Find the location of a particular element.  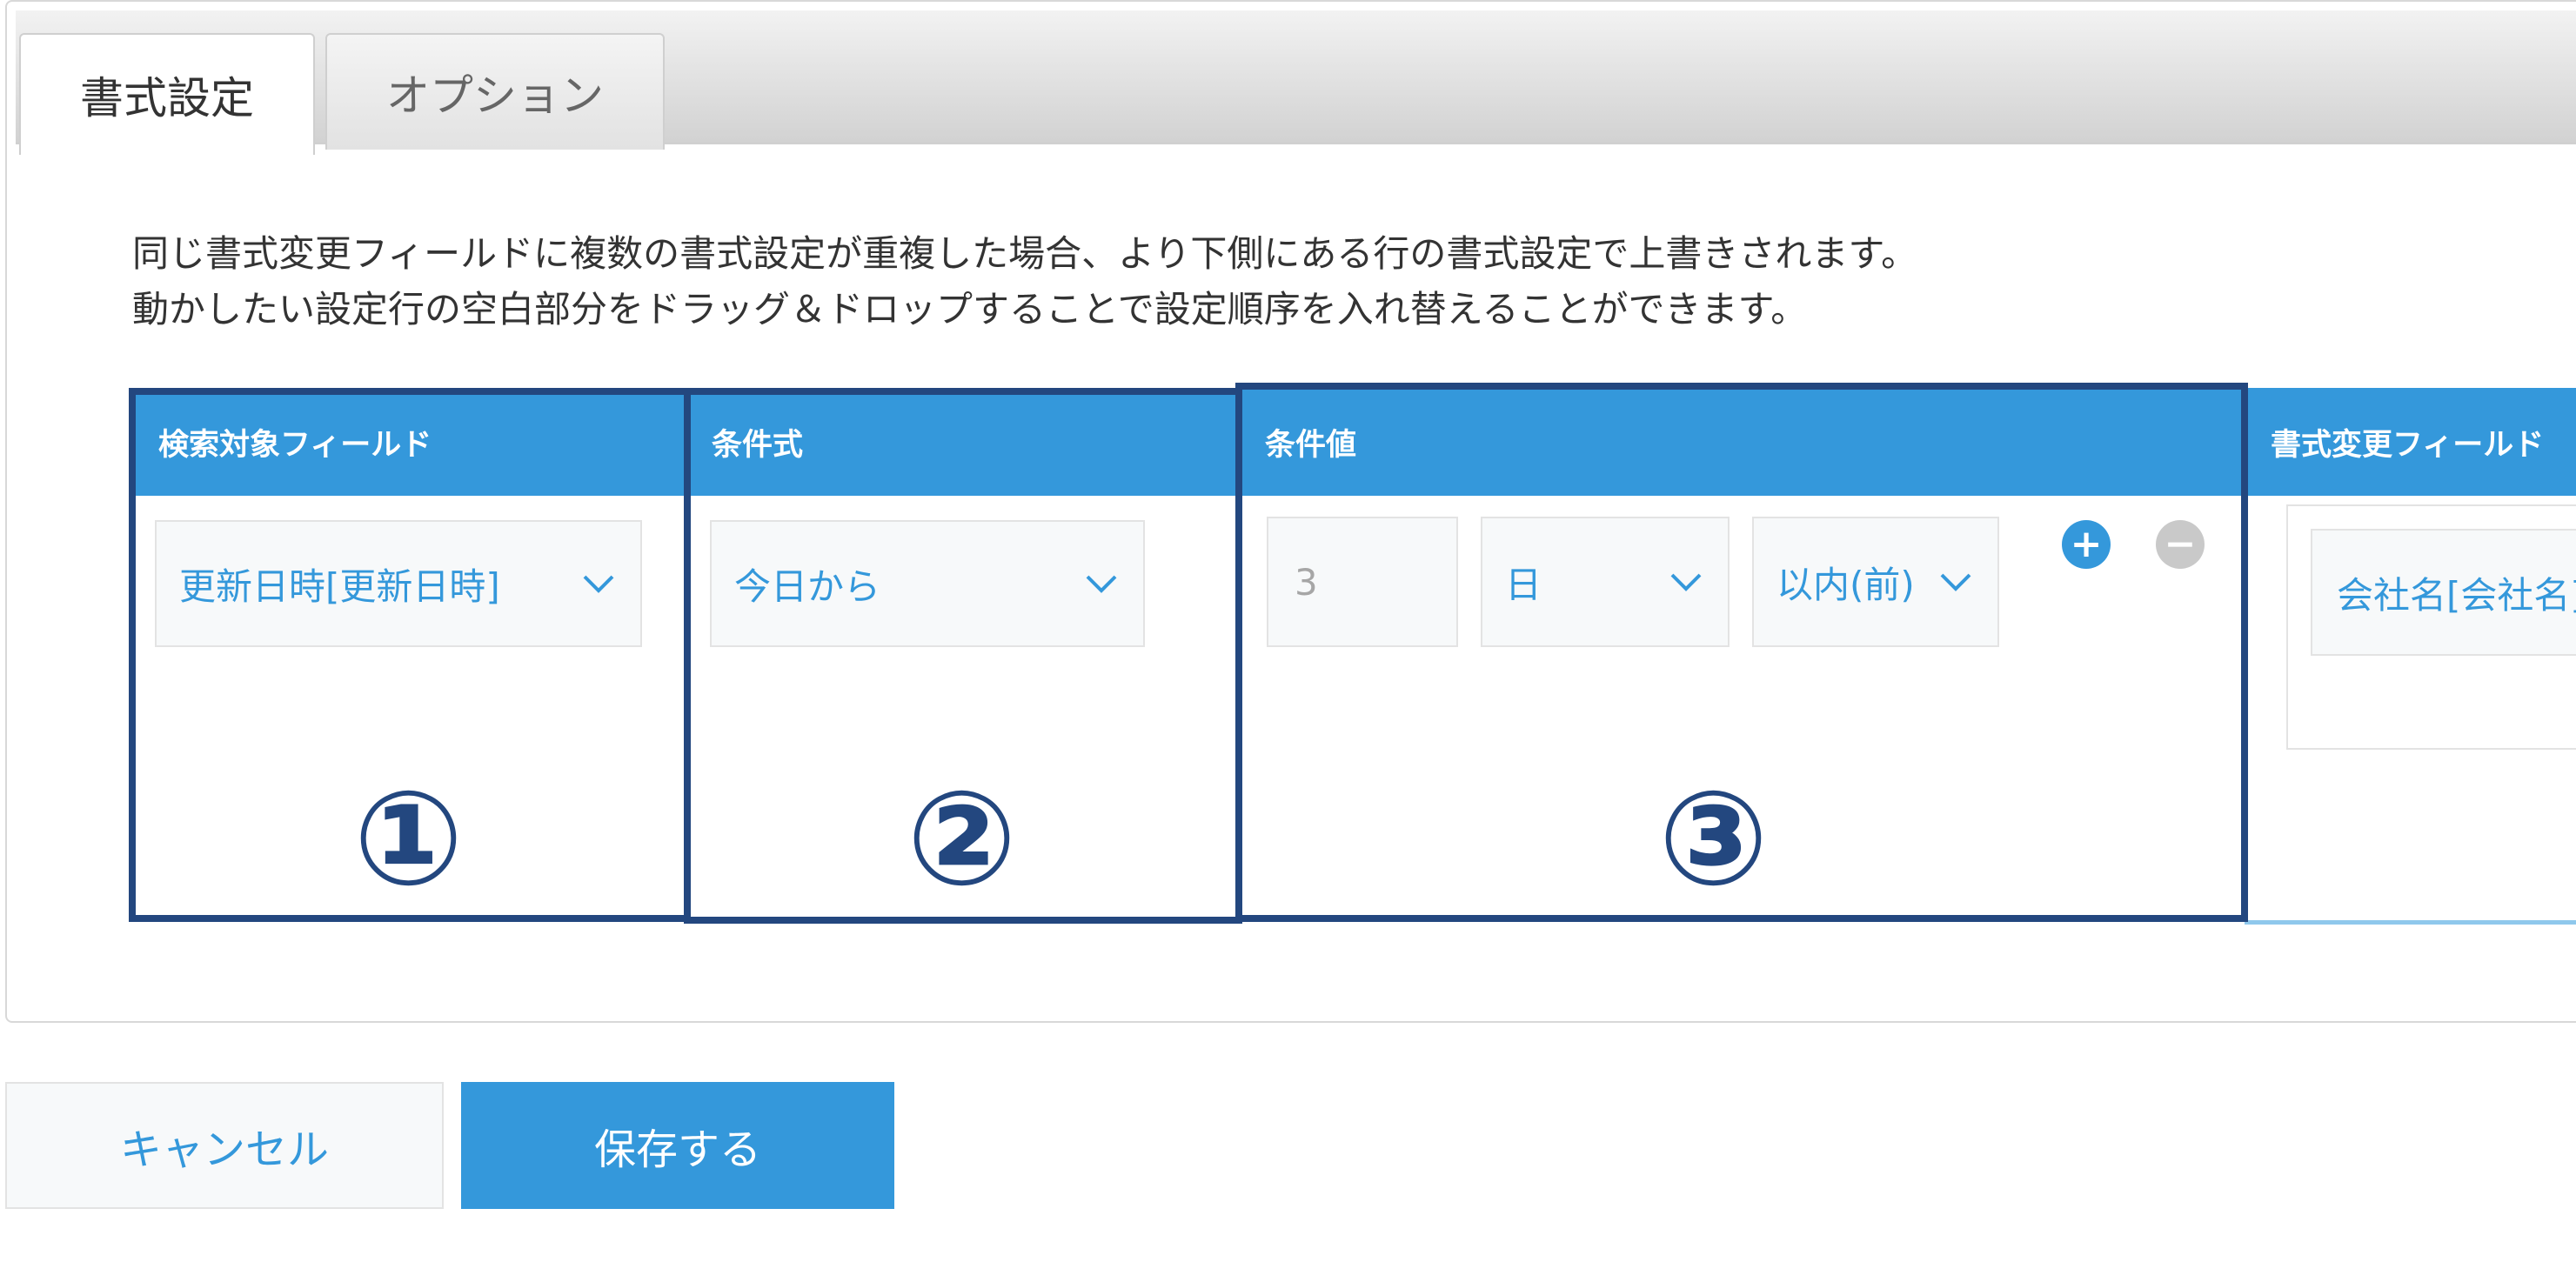

row-divider is located at coordinates (2410, 922).